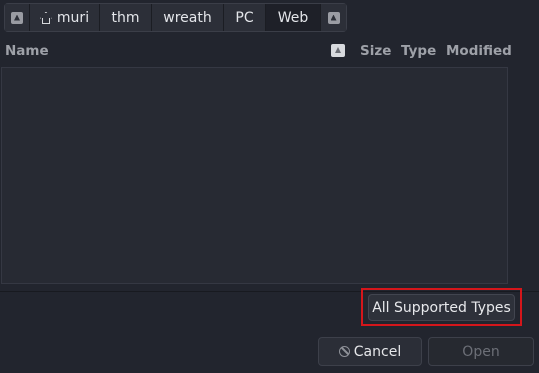 This screenshot has height=373, width=539. Describe the element at coordinates (375, 51) in the screenshot. I see `column-size: Size` at that location.